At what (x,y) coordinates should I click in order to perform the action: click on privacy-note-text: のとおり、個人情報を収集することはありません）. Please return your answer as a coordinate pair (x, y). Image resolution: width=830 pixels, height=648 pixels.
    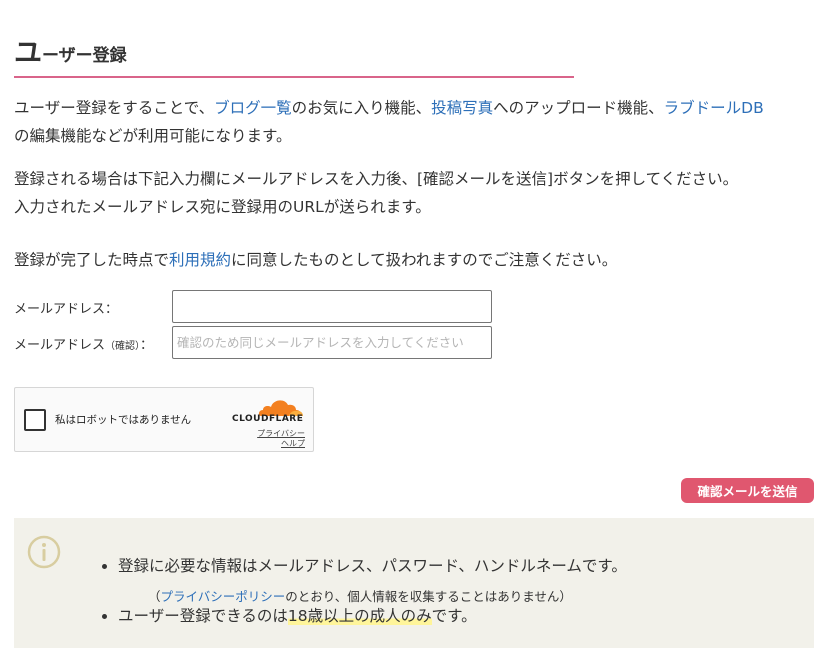
    Looking at the image, I should click on (428, 596).